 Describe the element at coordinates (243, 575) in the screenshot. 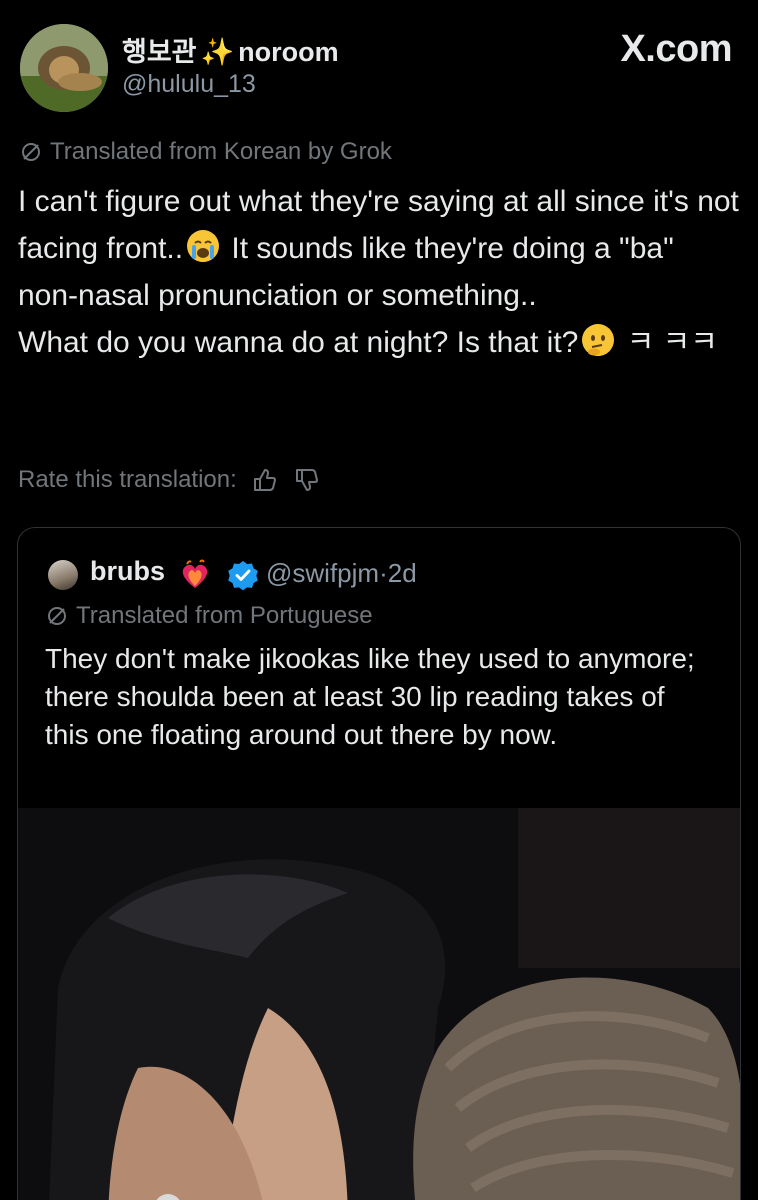

I see `verified-badge-icon` at that location.